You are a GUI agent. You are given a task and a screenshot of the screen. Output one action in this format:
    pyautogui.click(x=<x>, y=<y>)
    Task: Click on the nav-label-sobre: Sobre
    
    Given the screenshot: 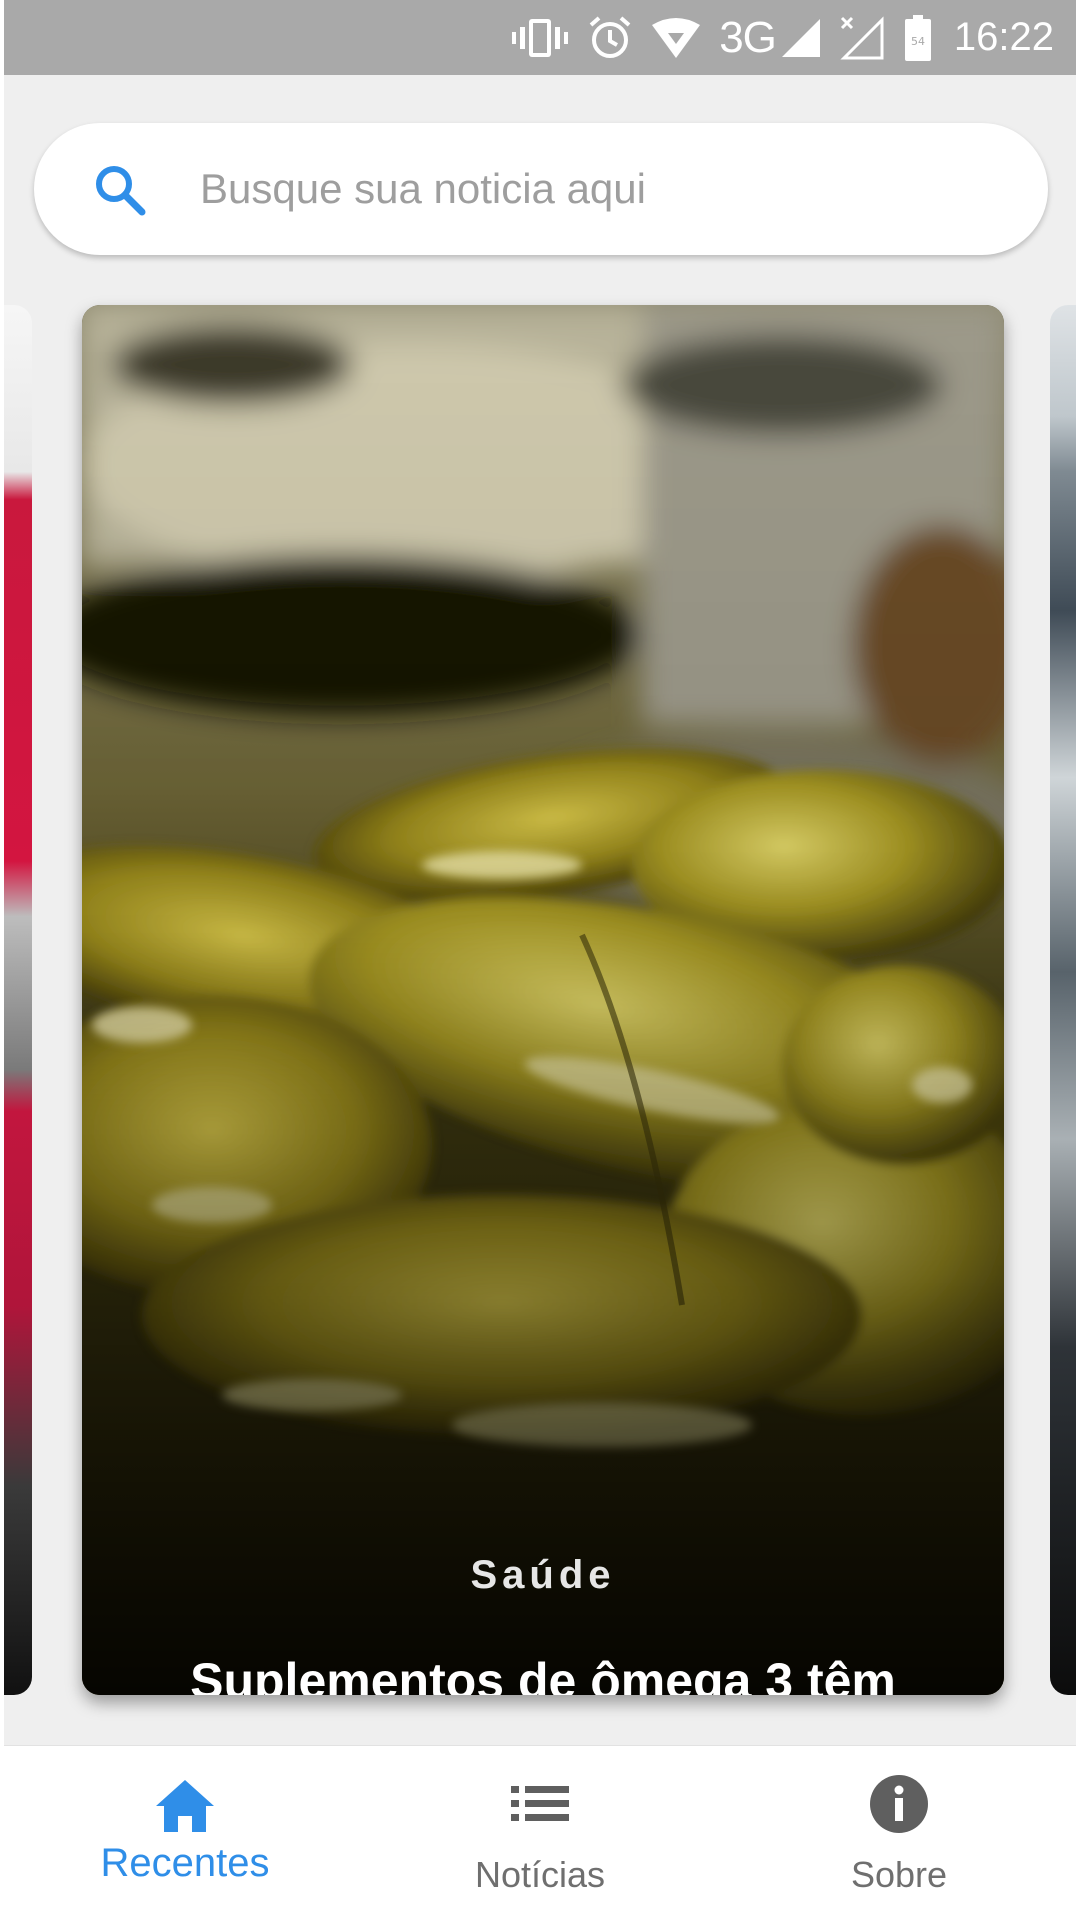 What is the action you would take?
    pyautogui.click(x=899, y=1874)
    